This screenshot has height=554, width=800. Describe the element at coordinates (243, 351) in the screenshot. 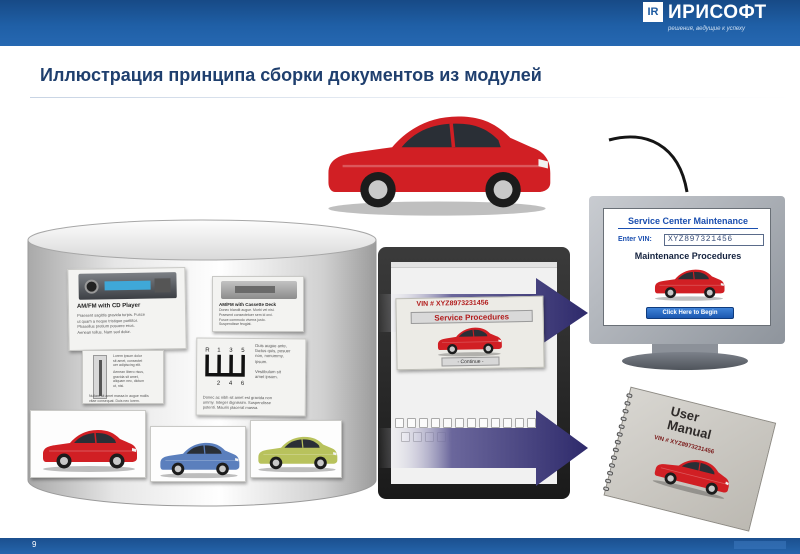

I see `gear-label: 5` at that location.